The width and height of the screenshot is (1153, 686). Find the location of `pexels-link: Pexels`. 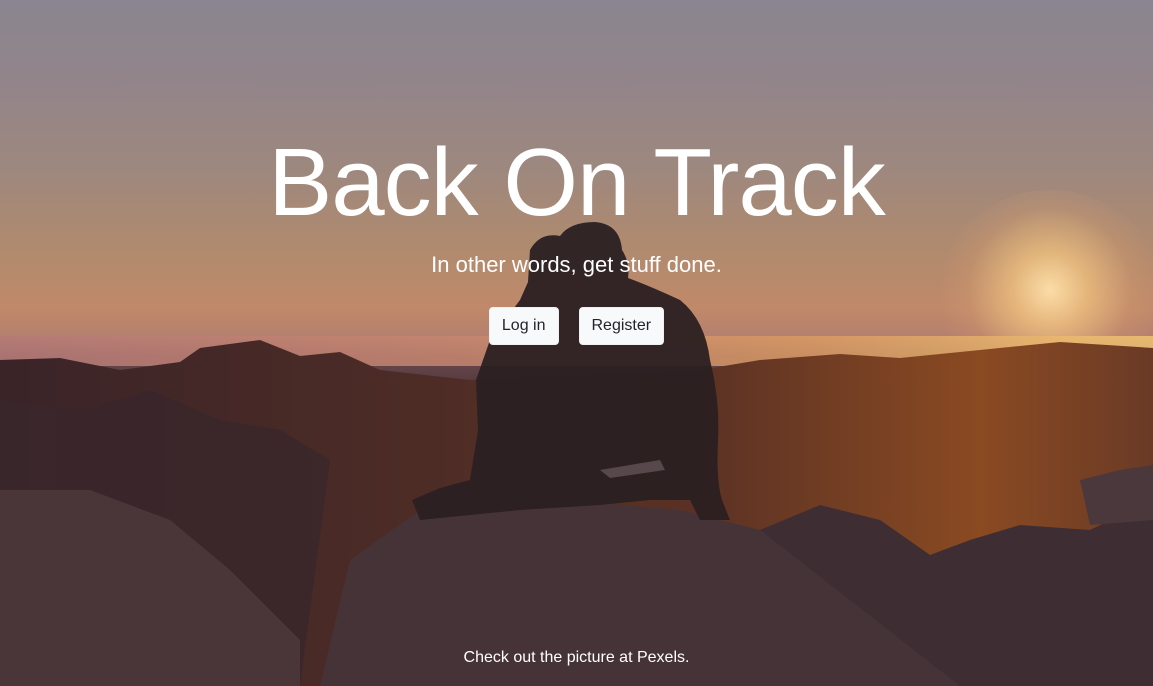

pexels-link: Pexels is located at coordinates (661, 657).